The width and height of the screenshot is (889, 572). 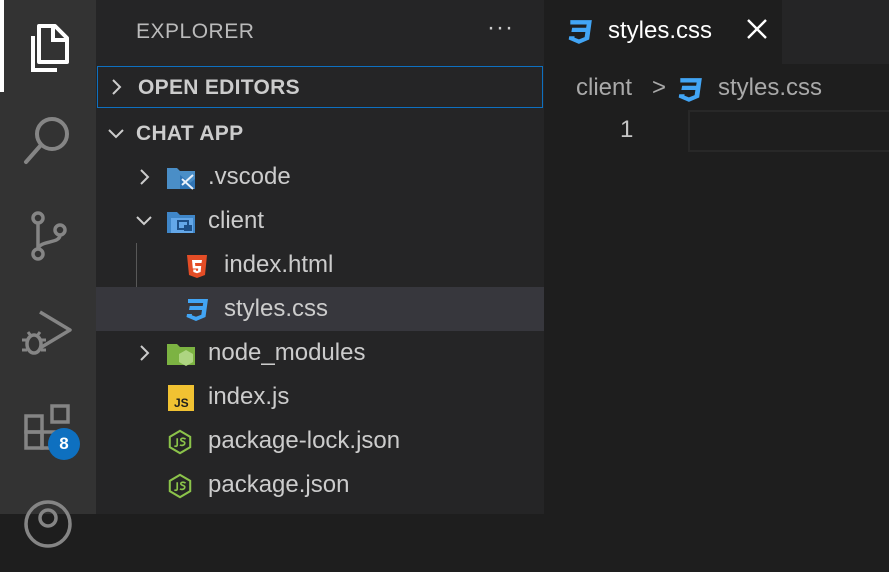 I want to click on breadcrumb-file: styles.css, so click(x=770, y=88).